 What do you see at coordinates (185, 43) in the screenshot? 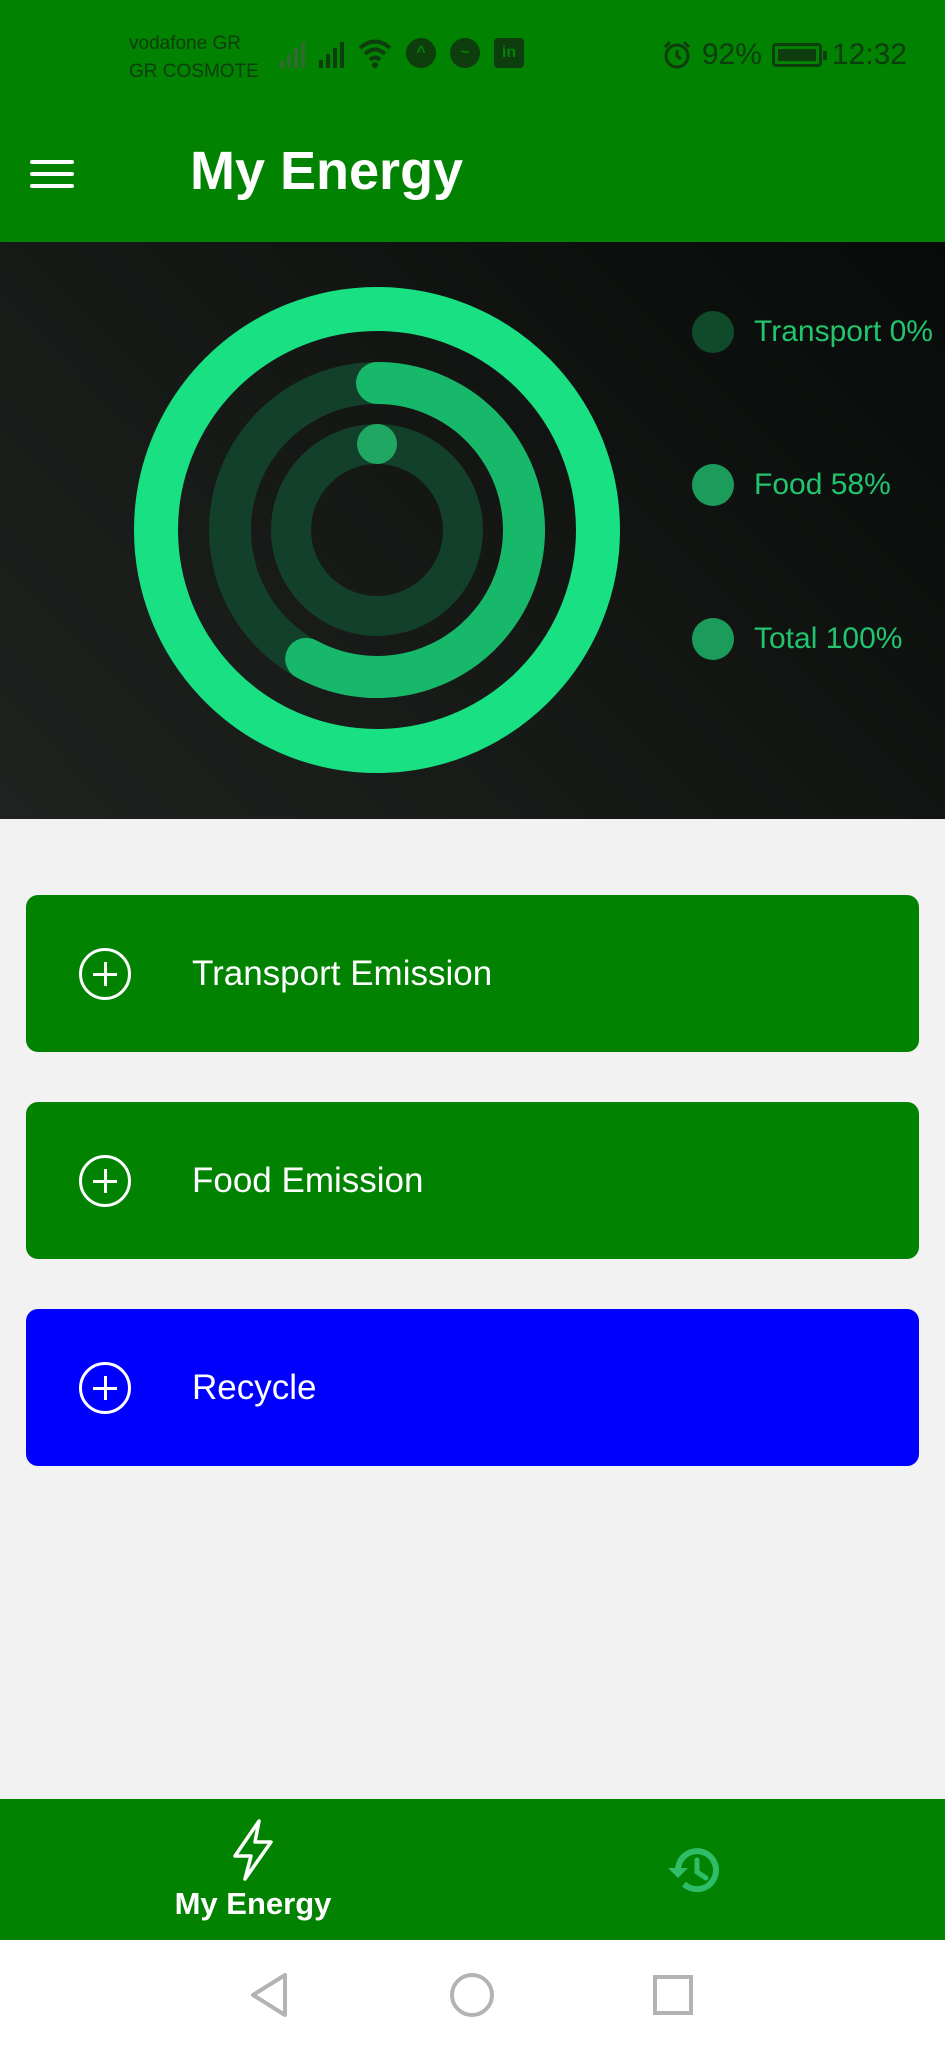
I see `carrier-1: vodafone GR` at bounding box center [185, 43].